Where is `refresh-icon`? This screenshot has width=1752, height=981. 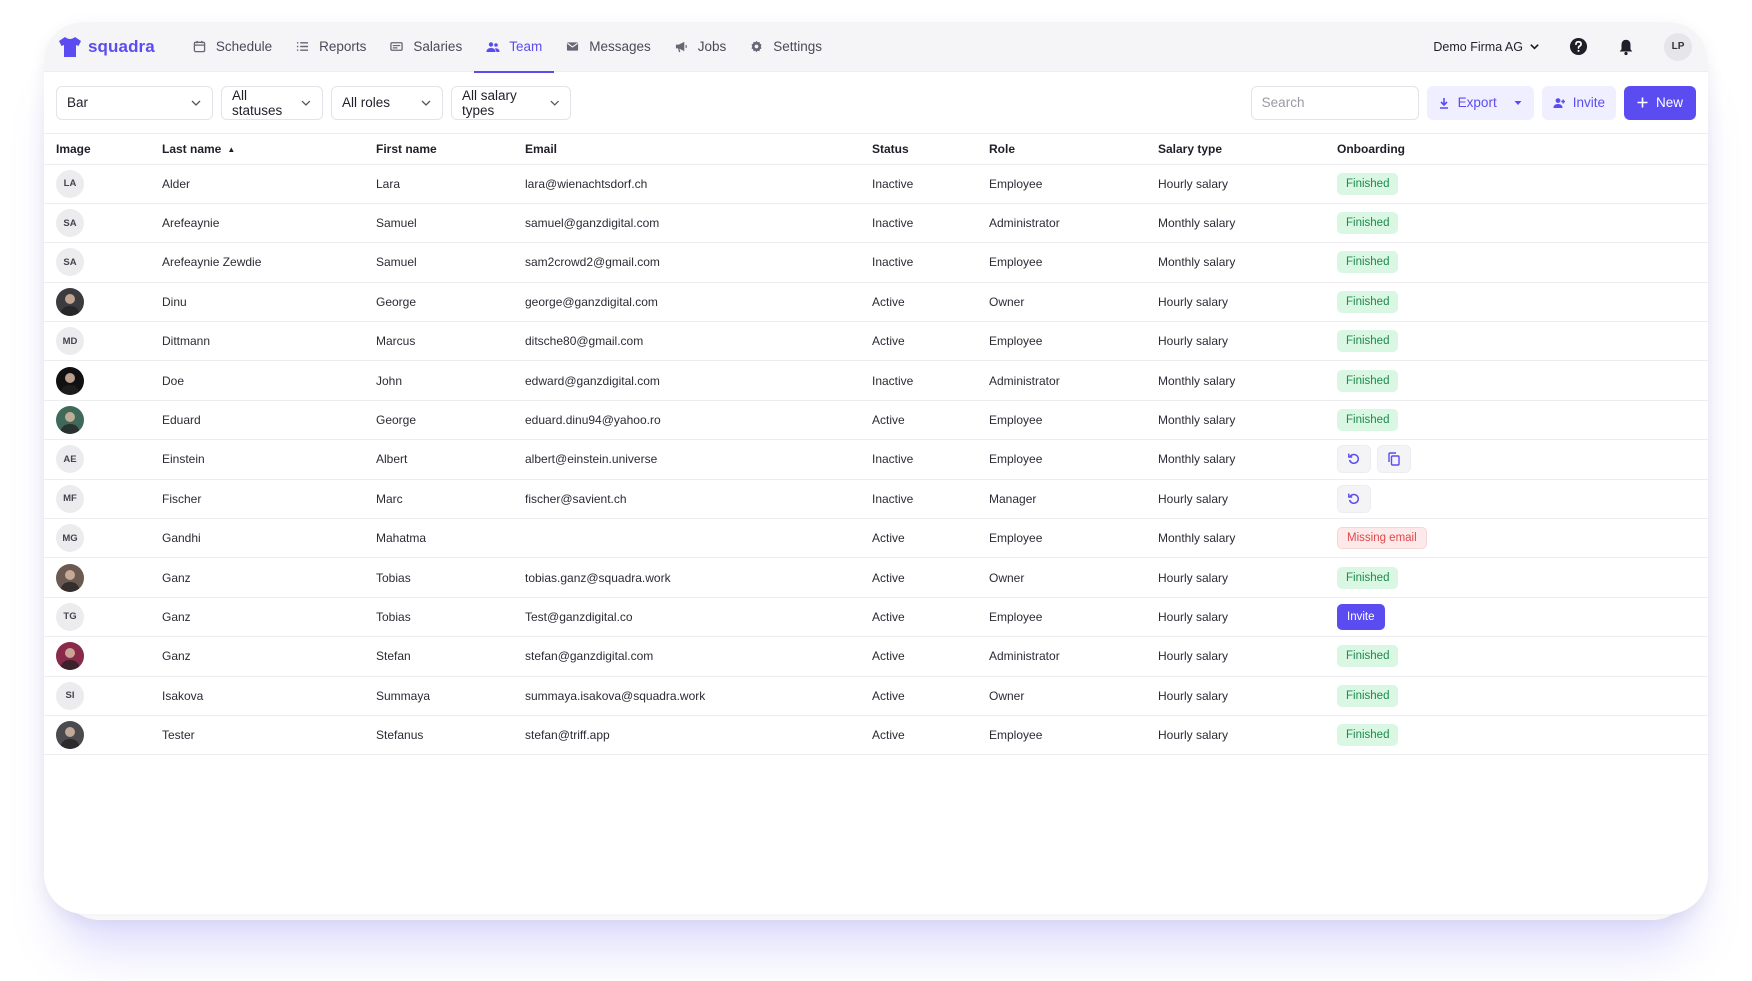
refresh-icon is located at coordinates (1354, 459).